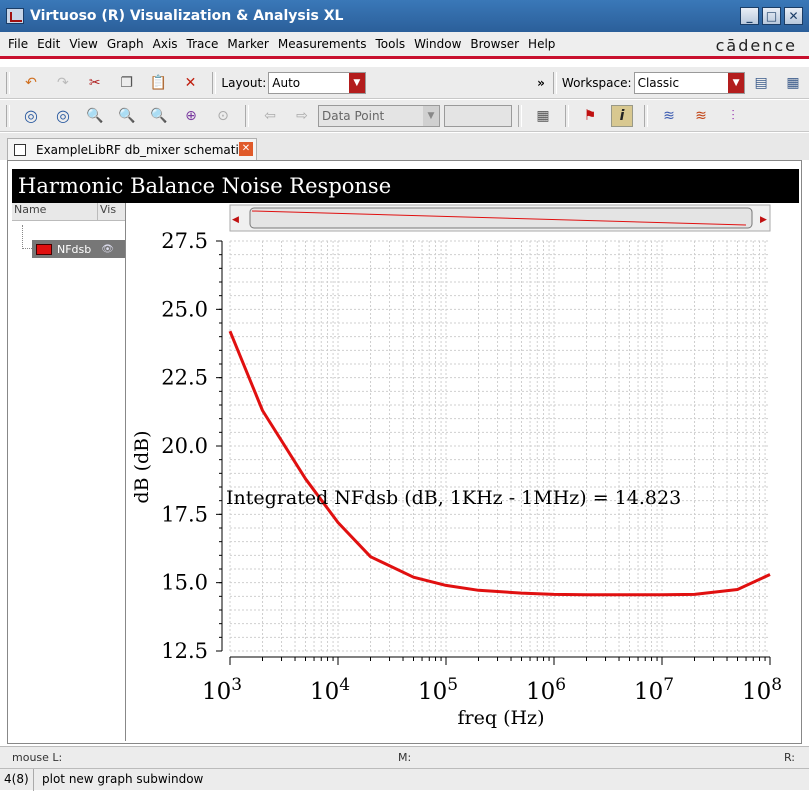 The height and width of the screenshot is (794, 809). What do you see at coordinates (187, 16) in the screenshot?
I see `window-title: Virtuoso (R) Visualization & Analysis XL` at bounding box center [187, 16].